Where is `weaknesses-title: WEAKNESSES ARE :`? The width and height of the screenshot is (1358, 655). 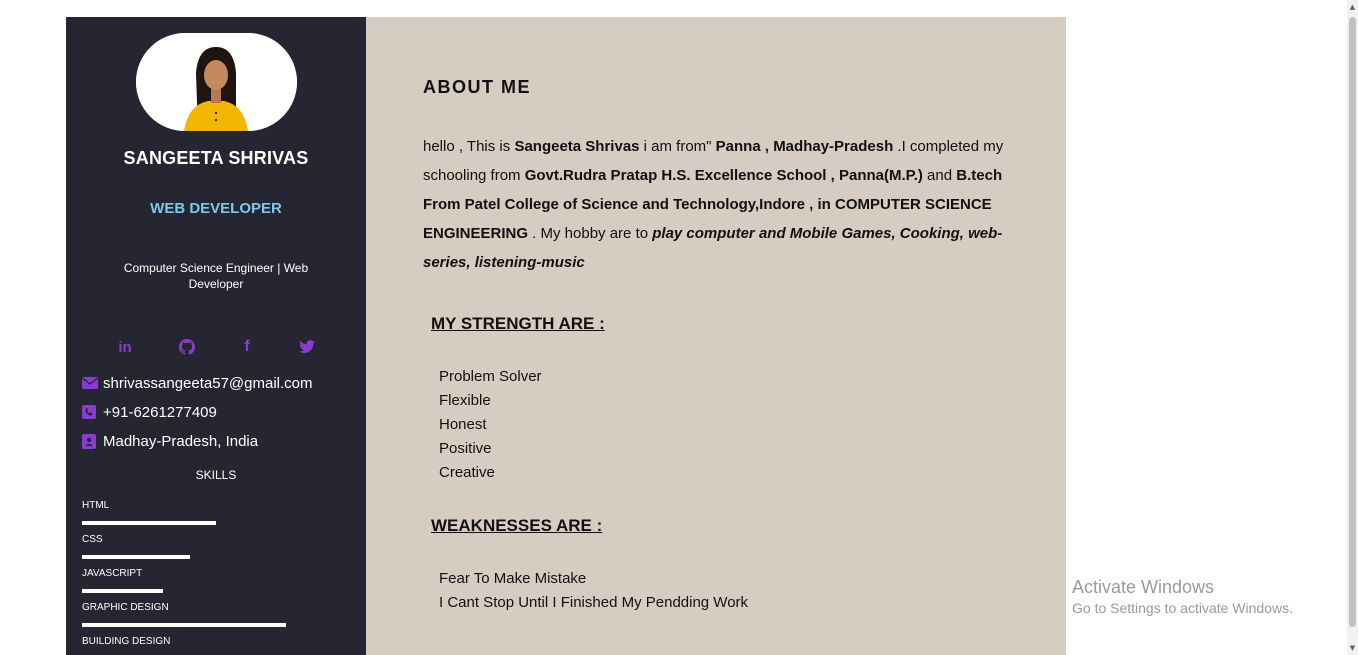 weaknesses-title: WEAKNESSES ARE : is located at coordinates (517, 525).